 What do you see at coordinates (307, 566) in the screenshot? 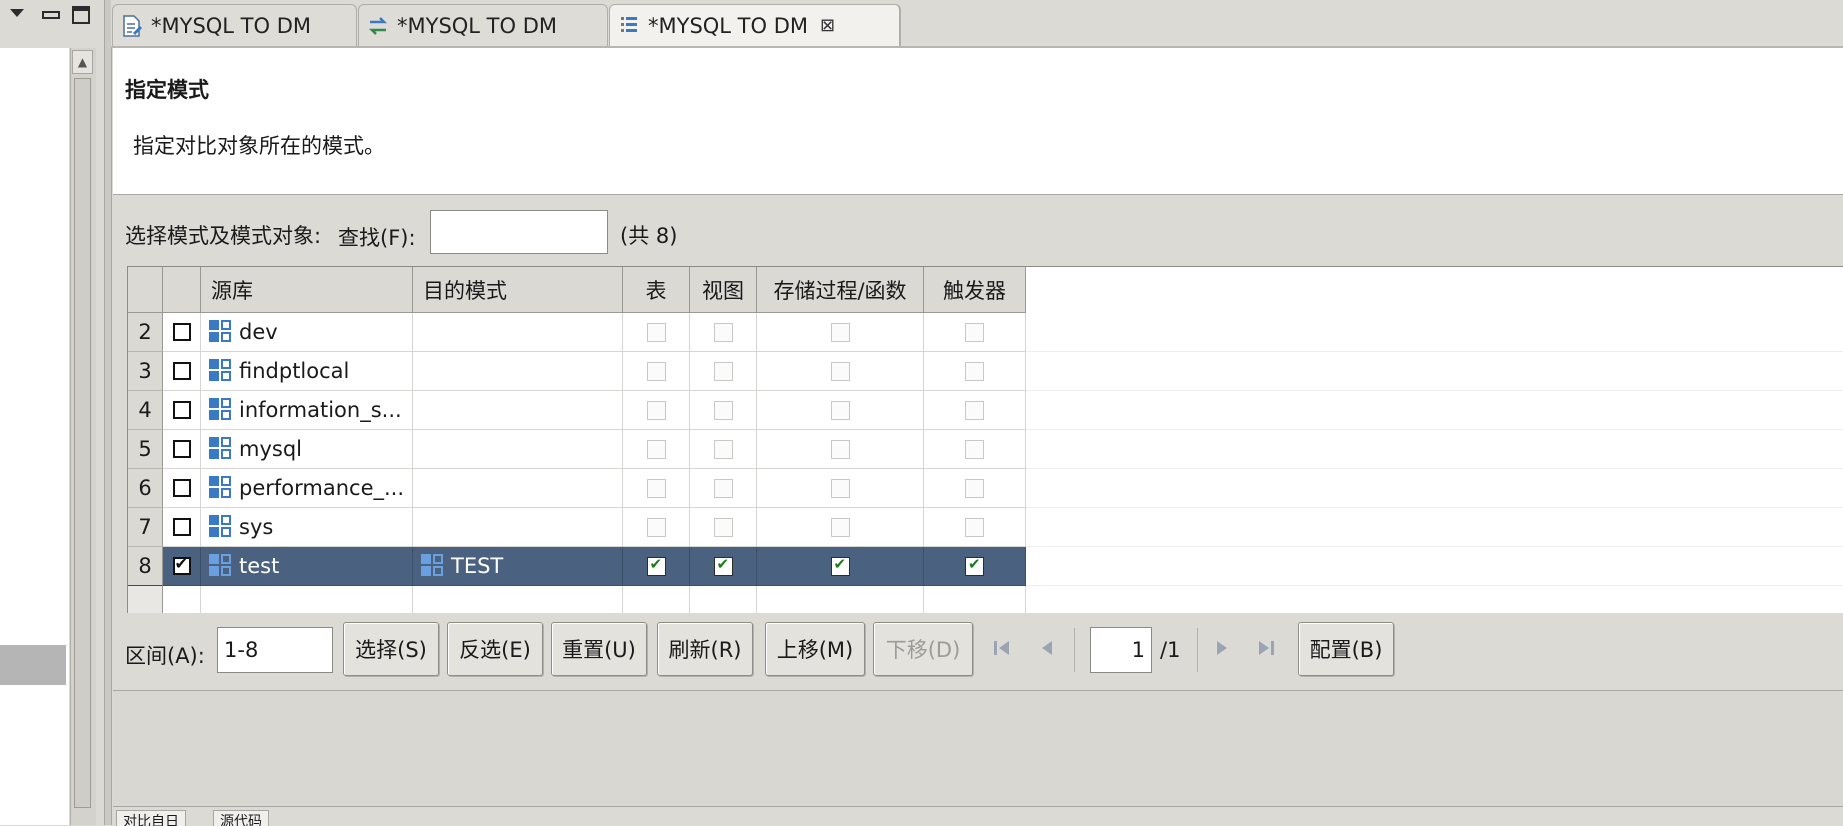
I see `source-db-cell: test` at bounding box center [307, 566].